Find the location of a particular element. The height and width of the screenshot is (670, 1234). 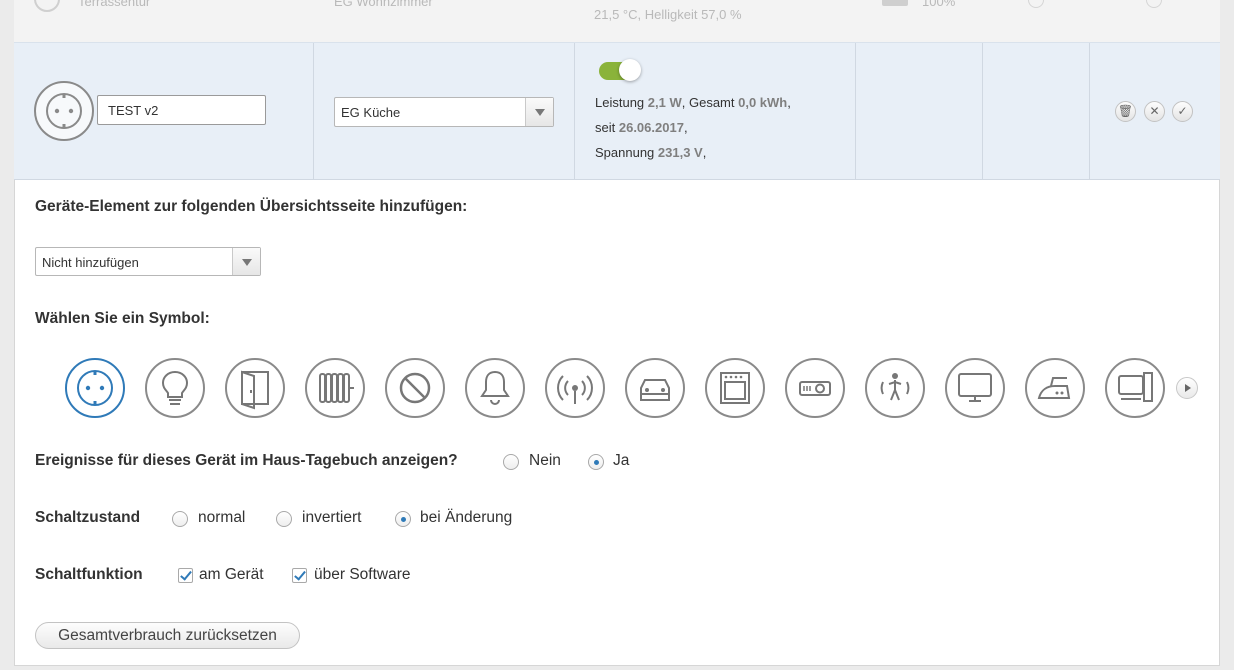

reset-consumption-button: Gesamtverbrauch zurücksetzen is located at coordinates (167, 635).